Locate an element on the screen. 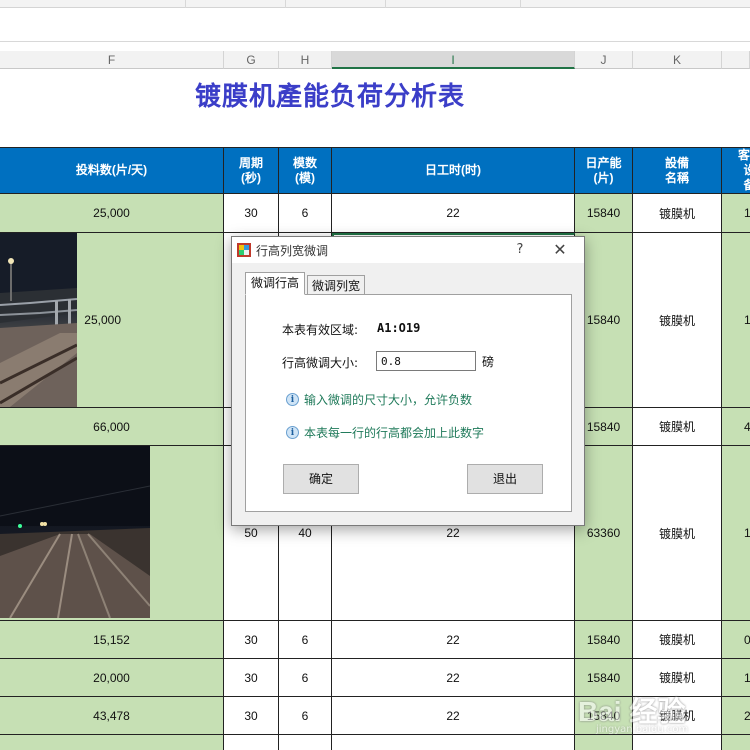  close-icon: ✕ is located at coordinates (560, 250).